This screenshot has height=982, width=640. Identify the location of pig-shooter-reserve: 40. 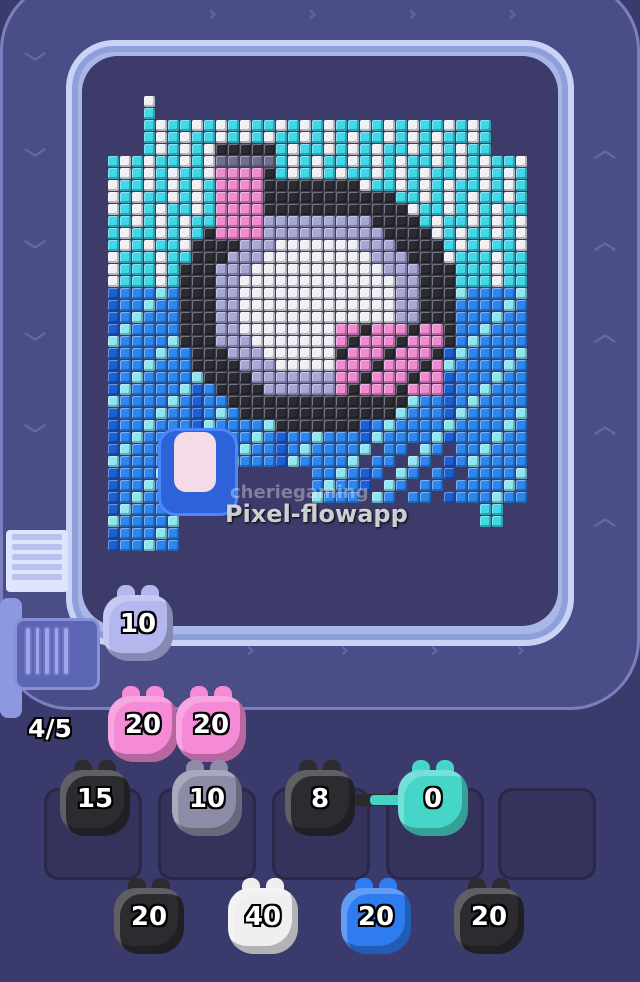
(263, 917).